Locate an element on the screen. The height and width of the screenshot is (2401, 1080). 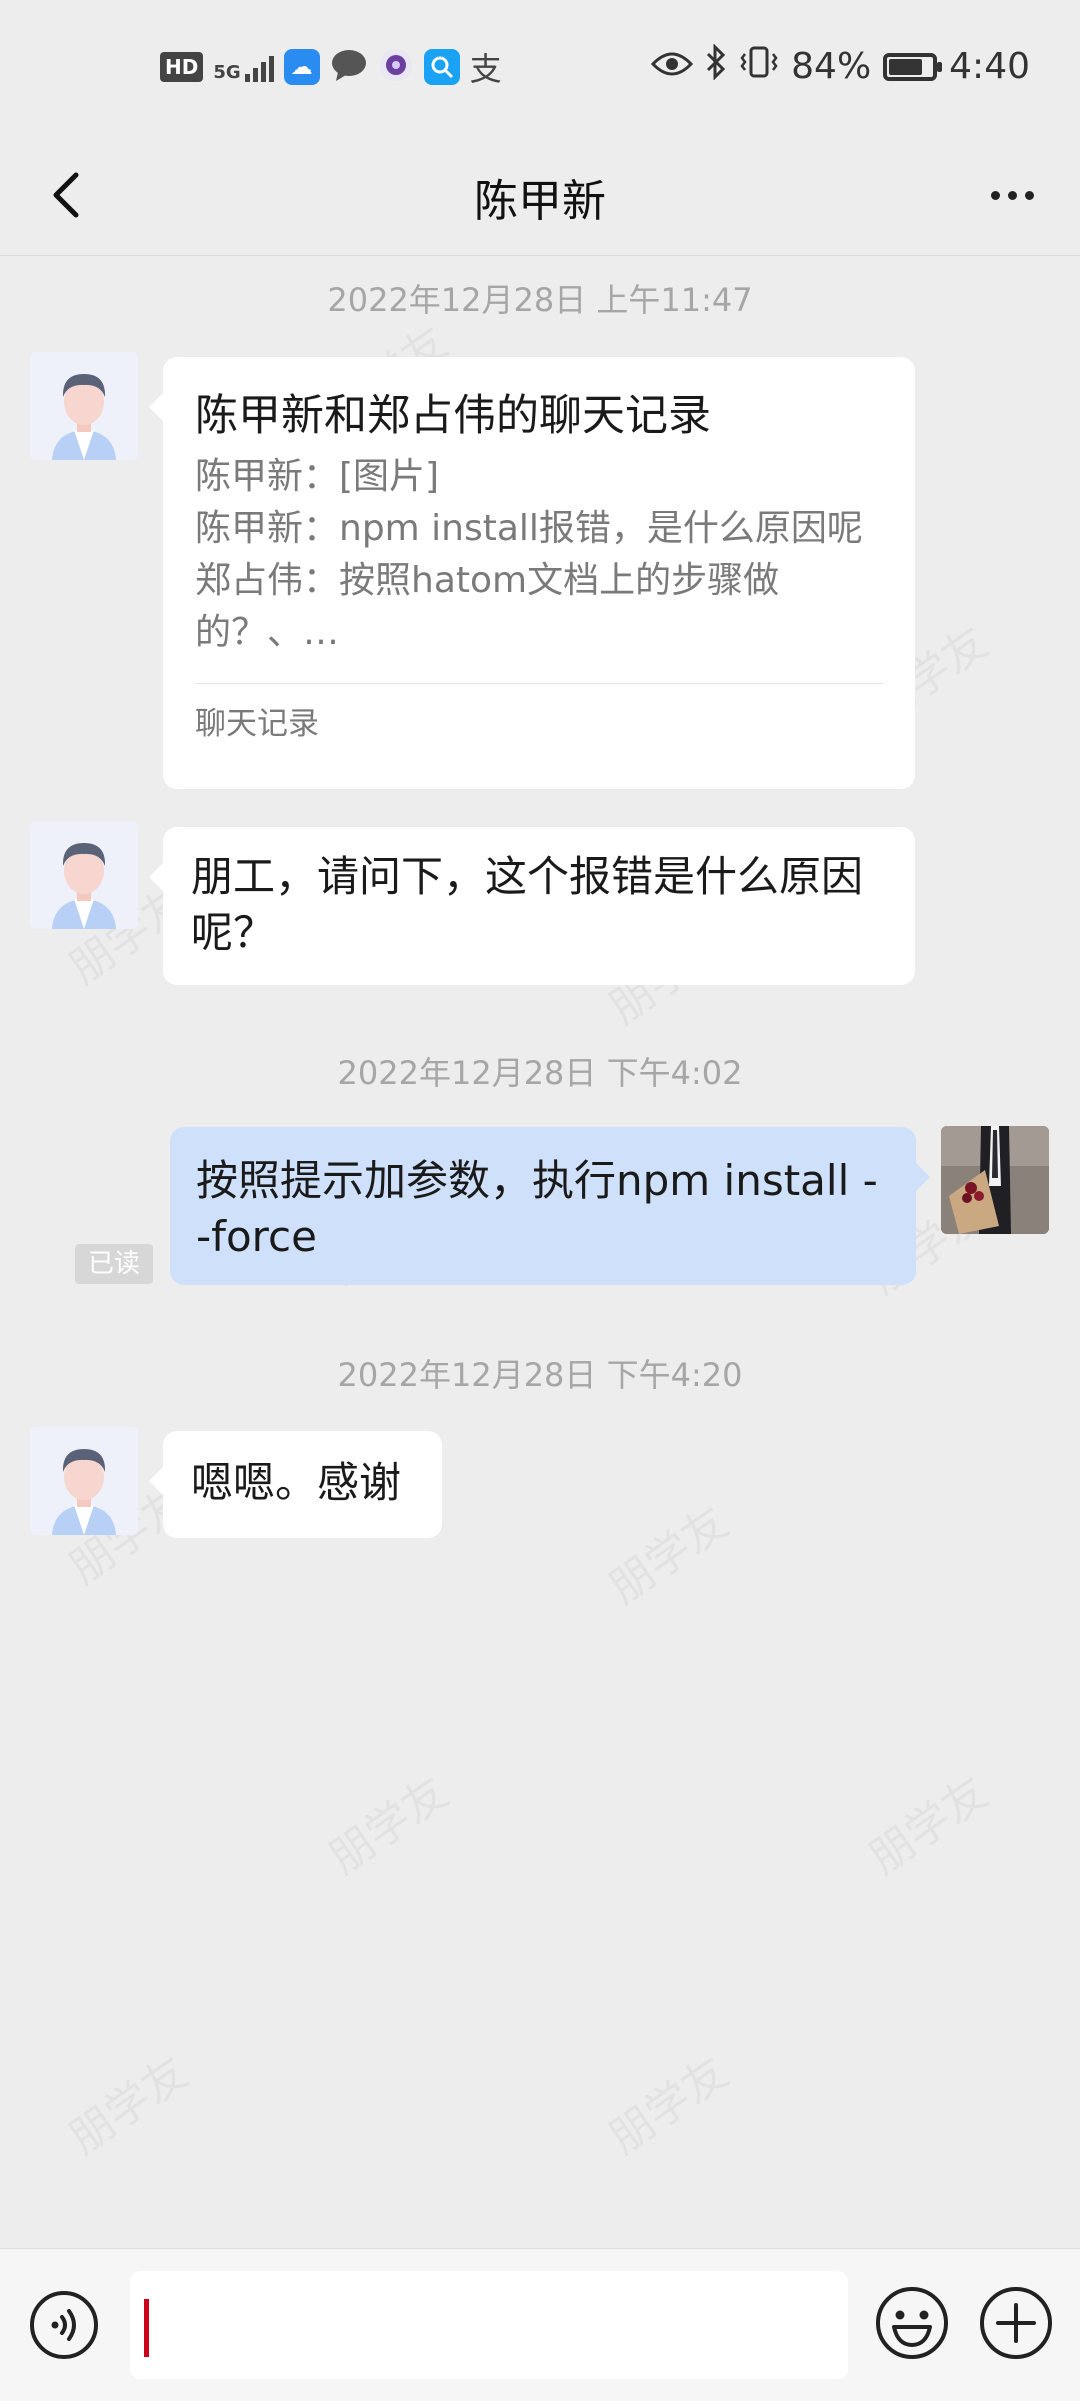
message-bubble-incoming: 嗯嗯。感谢 is located at coordinates (295, 1484).